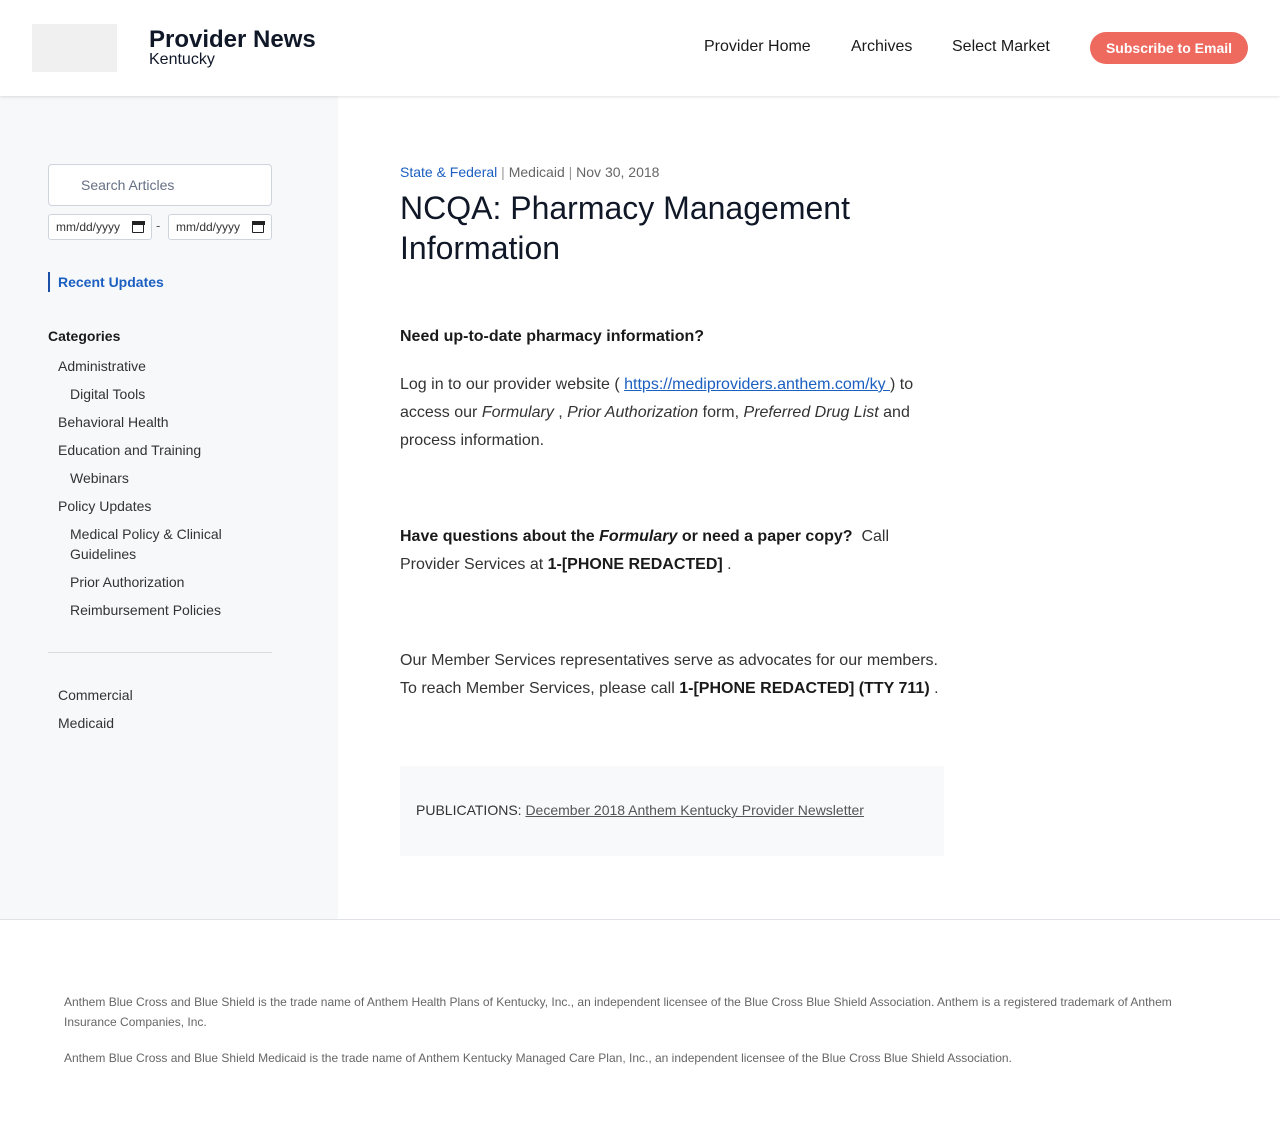 The height and width of the screenshot is (1140, 1280). Describe the element at coordinates (757, 47) in the screenshot. I see `nav-provider-home: Provider Home` at that location.